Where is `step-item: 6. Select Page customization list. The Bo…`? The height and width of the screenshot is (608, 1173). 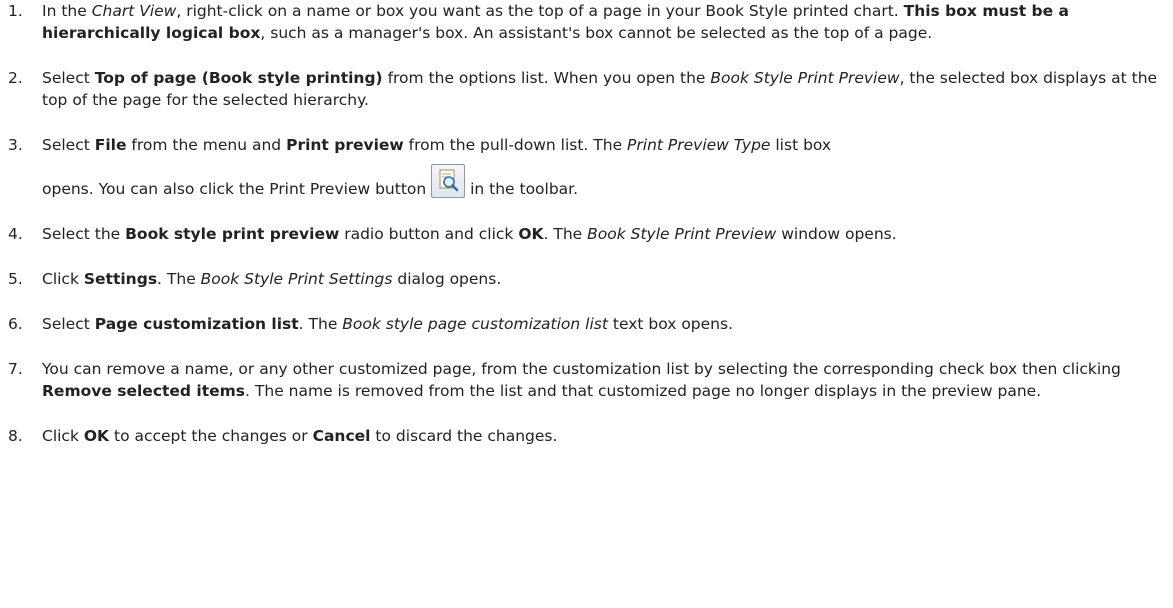
step-item: 6. Select Page customization list. The Bo… is located at coordinates (583, 324).